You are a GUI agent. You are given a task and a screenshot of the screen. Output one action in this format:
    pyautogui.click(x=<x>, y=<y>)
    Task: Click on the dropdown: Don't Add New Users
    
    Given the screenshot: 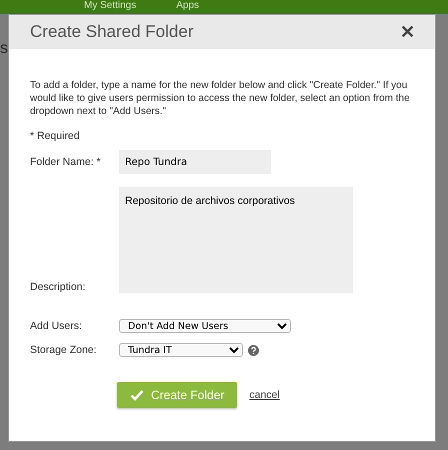 What is the action you would take?
    pyautogui.click(x=205, y=326)
    